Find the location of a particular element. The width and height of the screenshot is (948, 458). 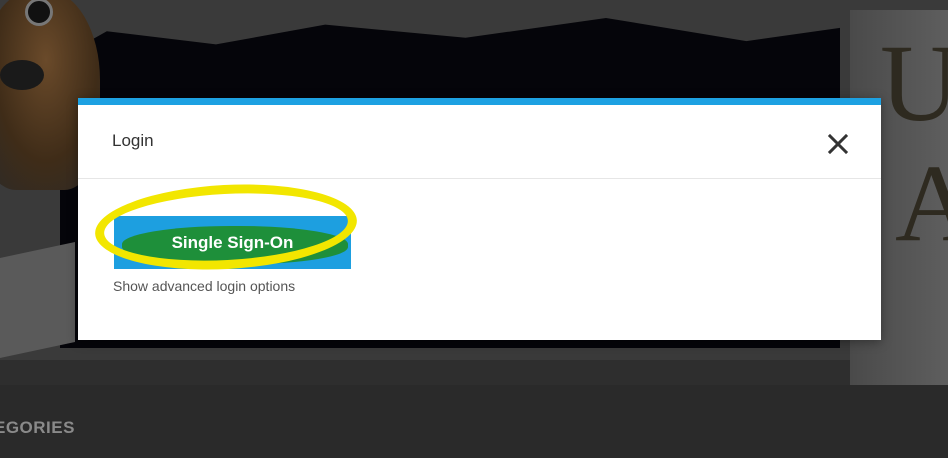

mascot-nose is located at coordinates (22, 75).